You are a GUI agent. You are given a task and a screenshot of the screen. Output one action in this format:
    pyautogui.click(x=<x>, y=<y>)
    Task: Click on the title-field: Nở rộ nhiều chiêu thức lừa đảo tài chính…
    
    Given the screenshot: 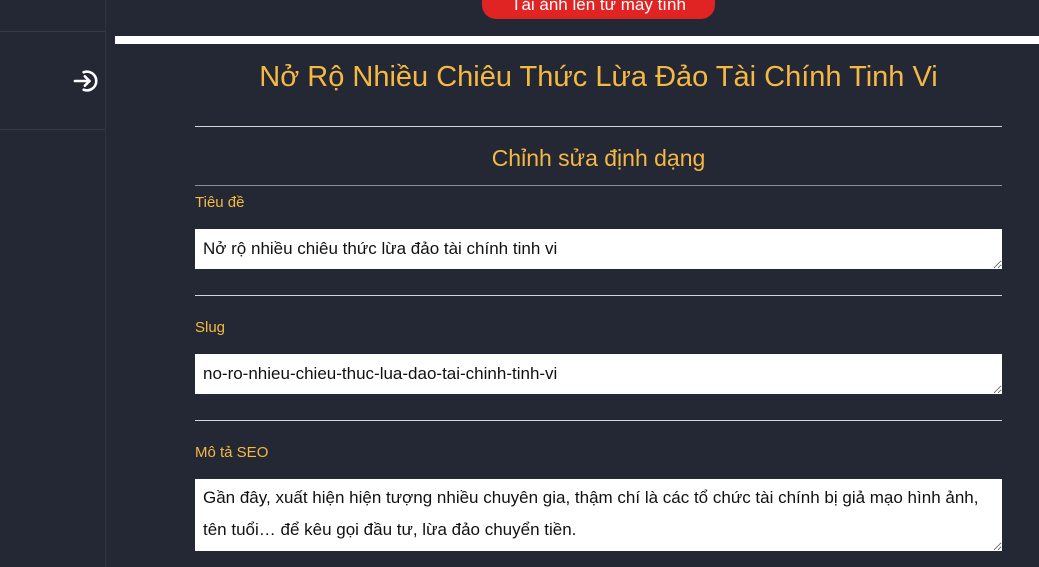 What is the action you would take?
    pyautogui.click(x=598, y=249)
    